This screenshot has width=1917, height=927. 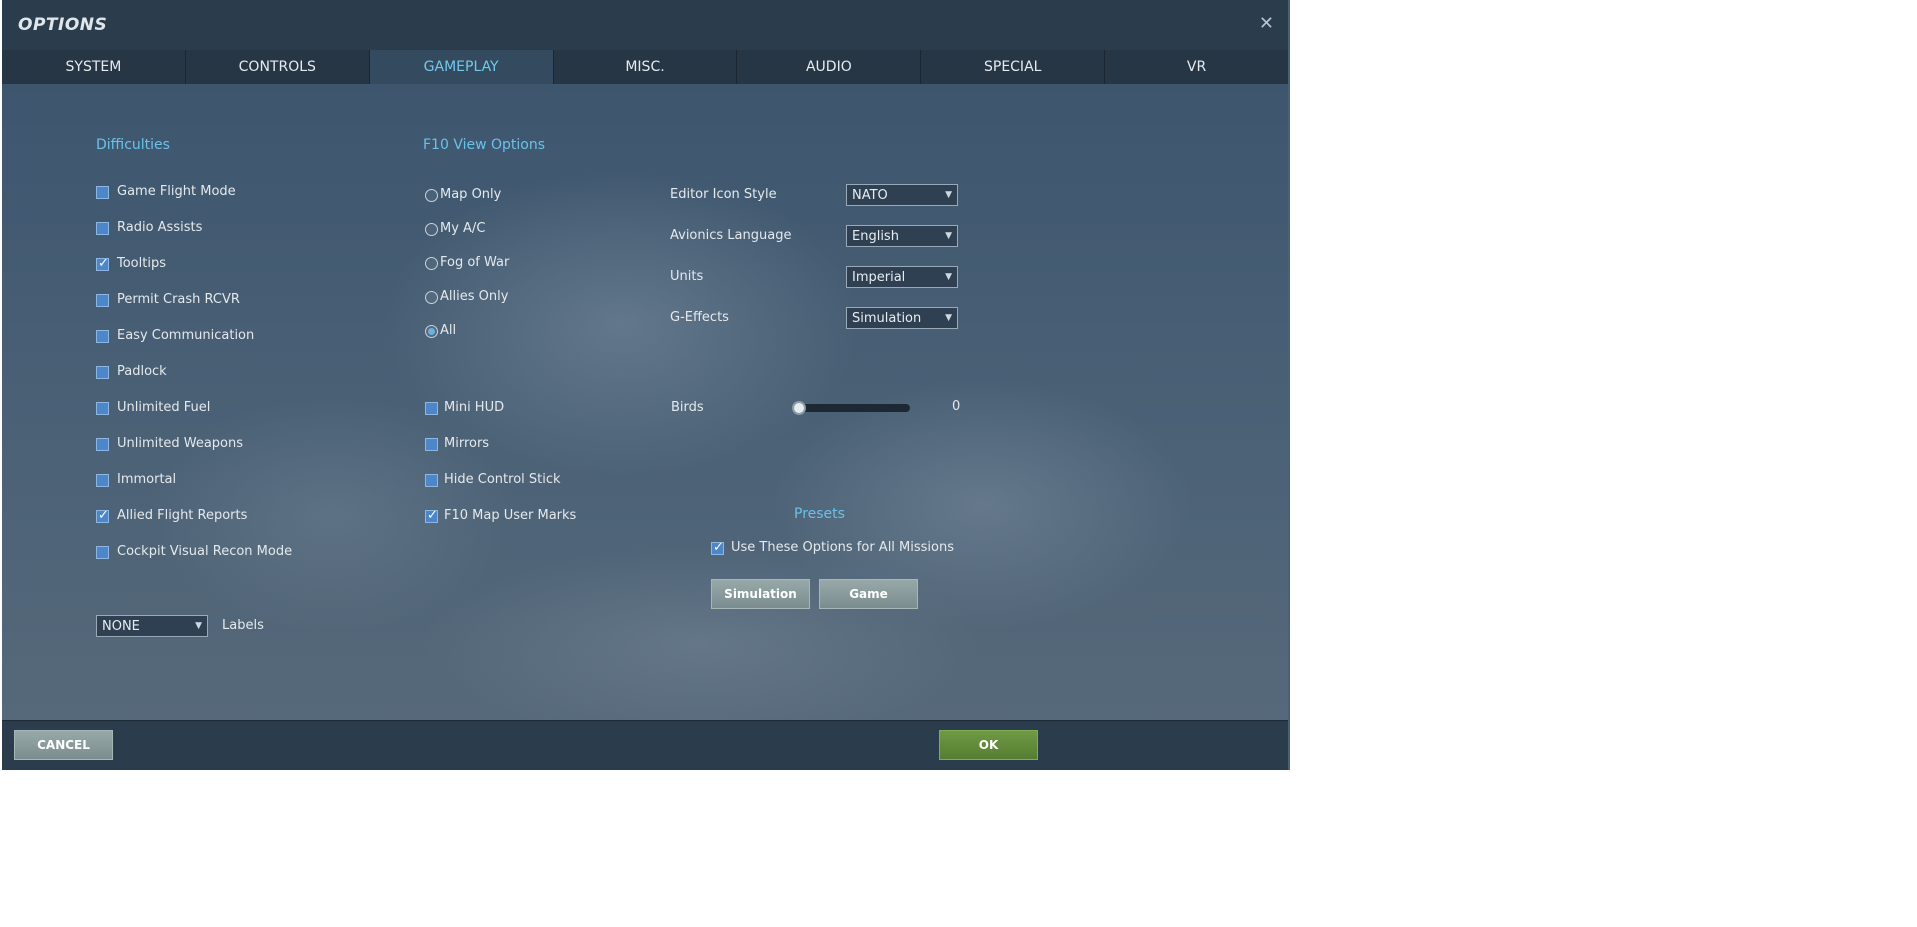 I want to click on checkbox-label: Unlimited Weapons, so click(x=180, y=443).